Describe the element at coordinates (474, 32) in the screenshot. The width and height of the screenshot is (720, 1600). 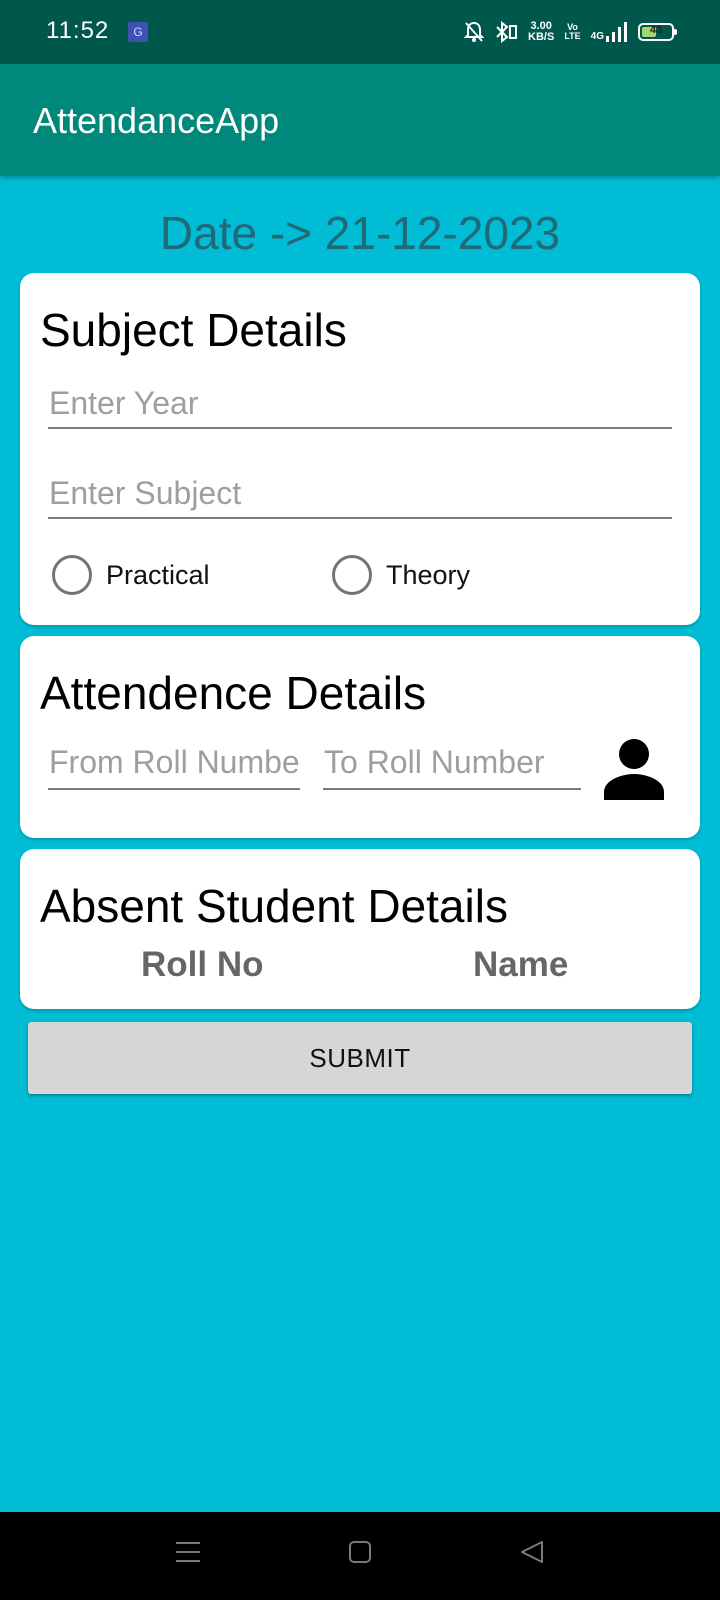
I see `bell-off-icon` at that location.